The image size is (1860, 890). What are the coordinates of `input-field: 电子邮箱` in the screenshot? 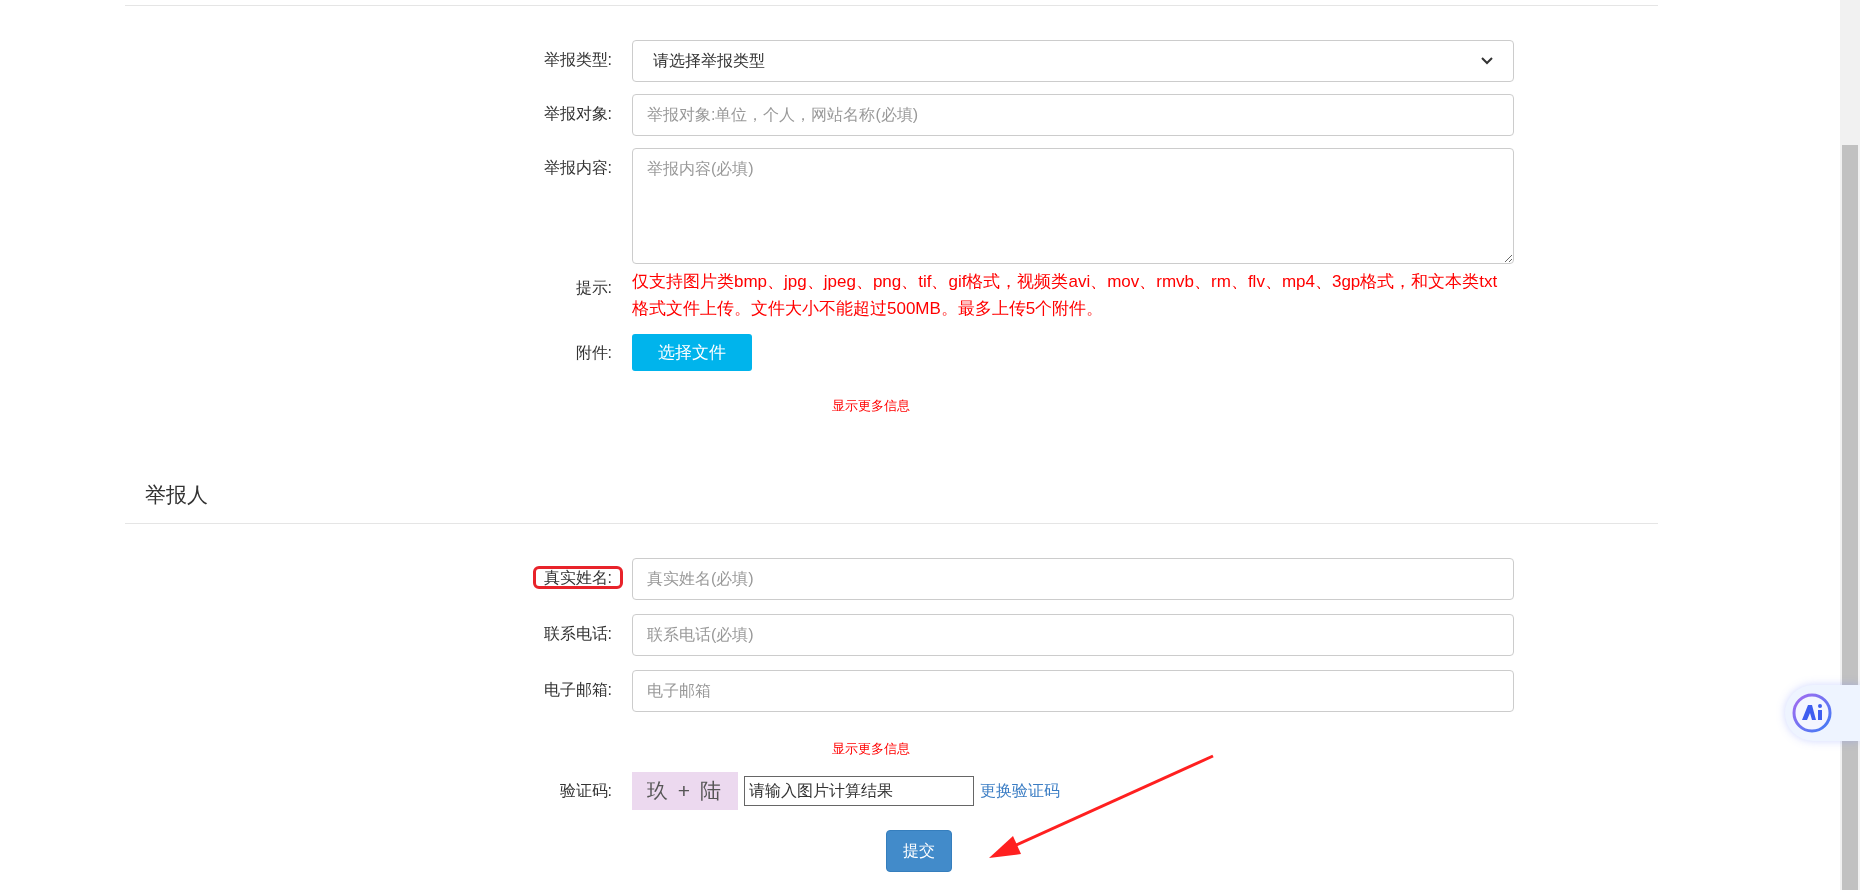 It's located at (1073, 690).